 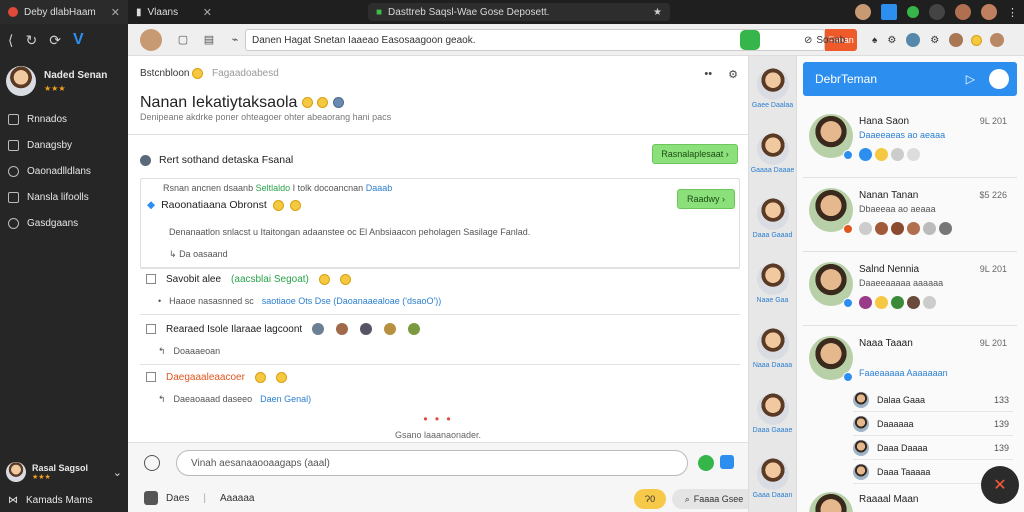 I want to click on sidebar-footer: ⋈ Kamads Mams, so click(x=64, y=500).